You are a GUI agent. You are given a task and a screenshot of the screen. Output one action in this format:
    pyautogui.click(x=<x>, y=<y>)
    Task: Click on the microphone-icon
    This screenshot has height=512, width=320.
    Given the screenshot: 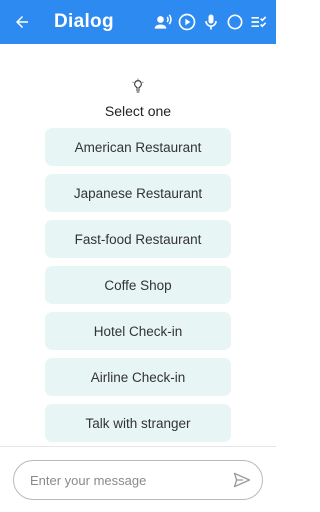 What is the action you would take?
    pyautogui.click(x=211, y=22)
    